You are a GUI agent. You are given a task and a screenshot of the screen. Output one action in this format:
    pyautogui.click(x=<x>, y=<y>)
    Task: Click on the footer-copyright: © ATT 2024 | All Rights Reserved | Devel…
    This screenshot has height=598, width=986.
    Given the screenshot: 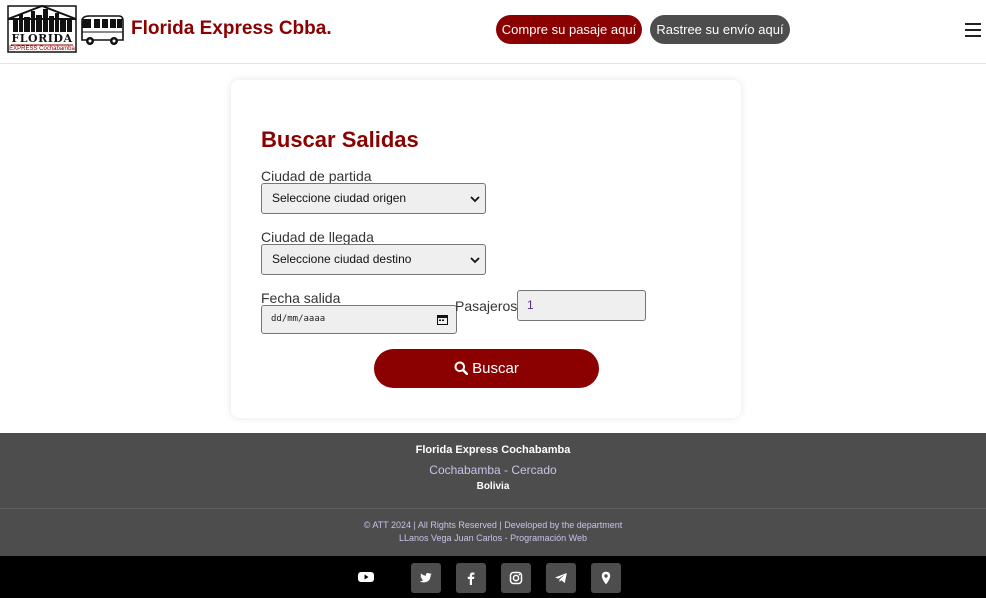 What is the action you would take?
    pyautogui.click(x=493, y=525)
    